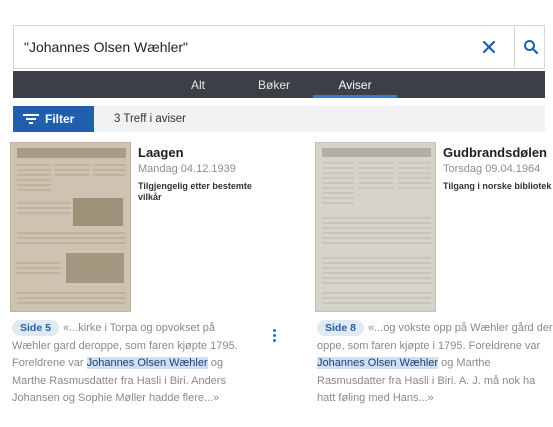  I want to click on tab-label: Alt, so click(197, 84).